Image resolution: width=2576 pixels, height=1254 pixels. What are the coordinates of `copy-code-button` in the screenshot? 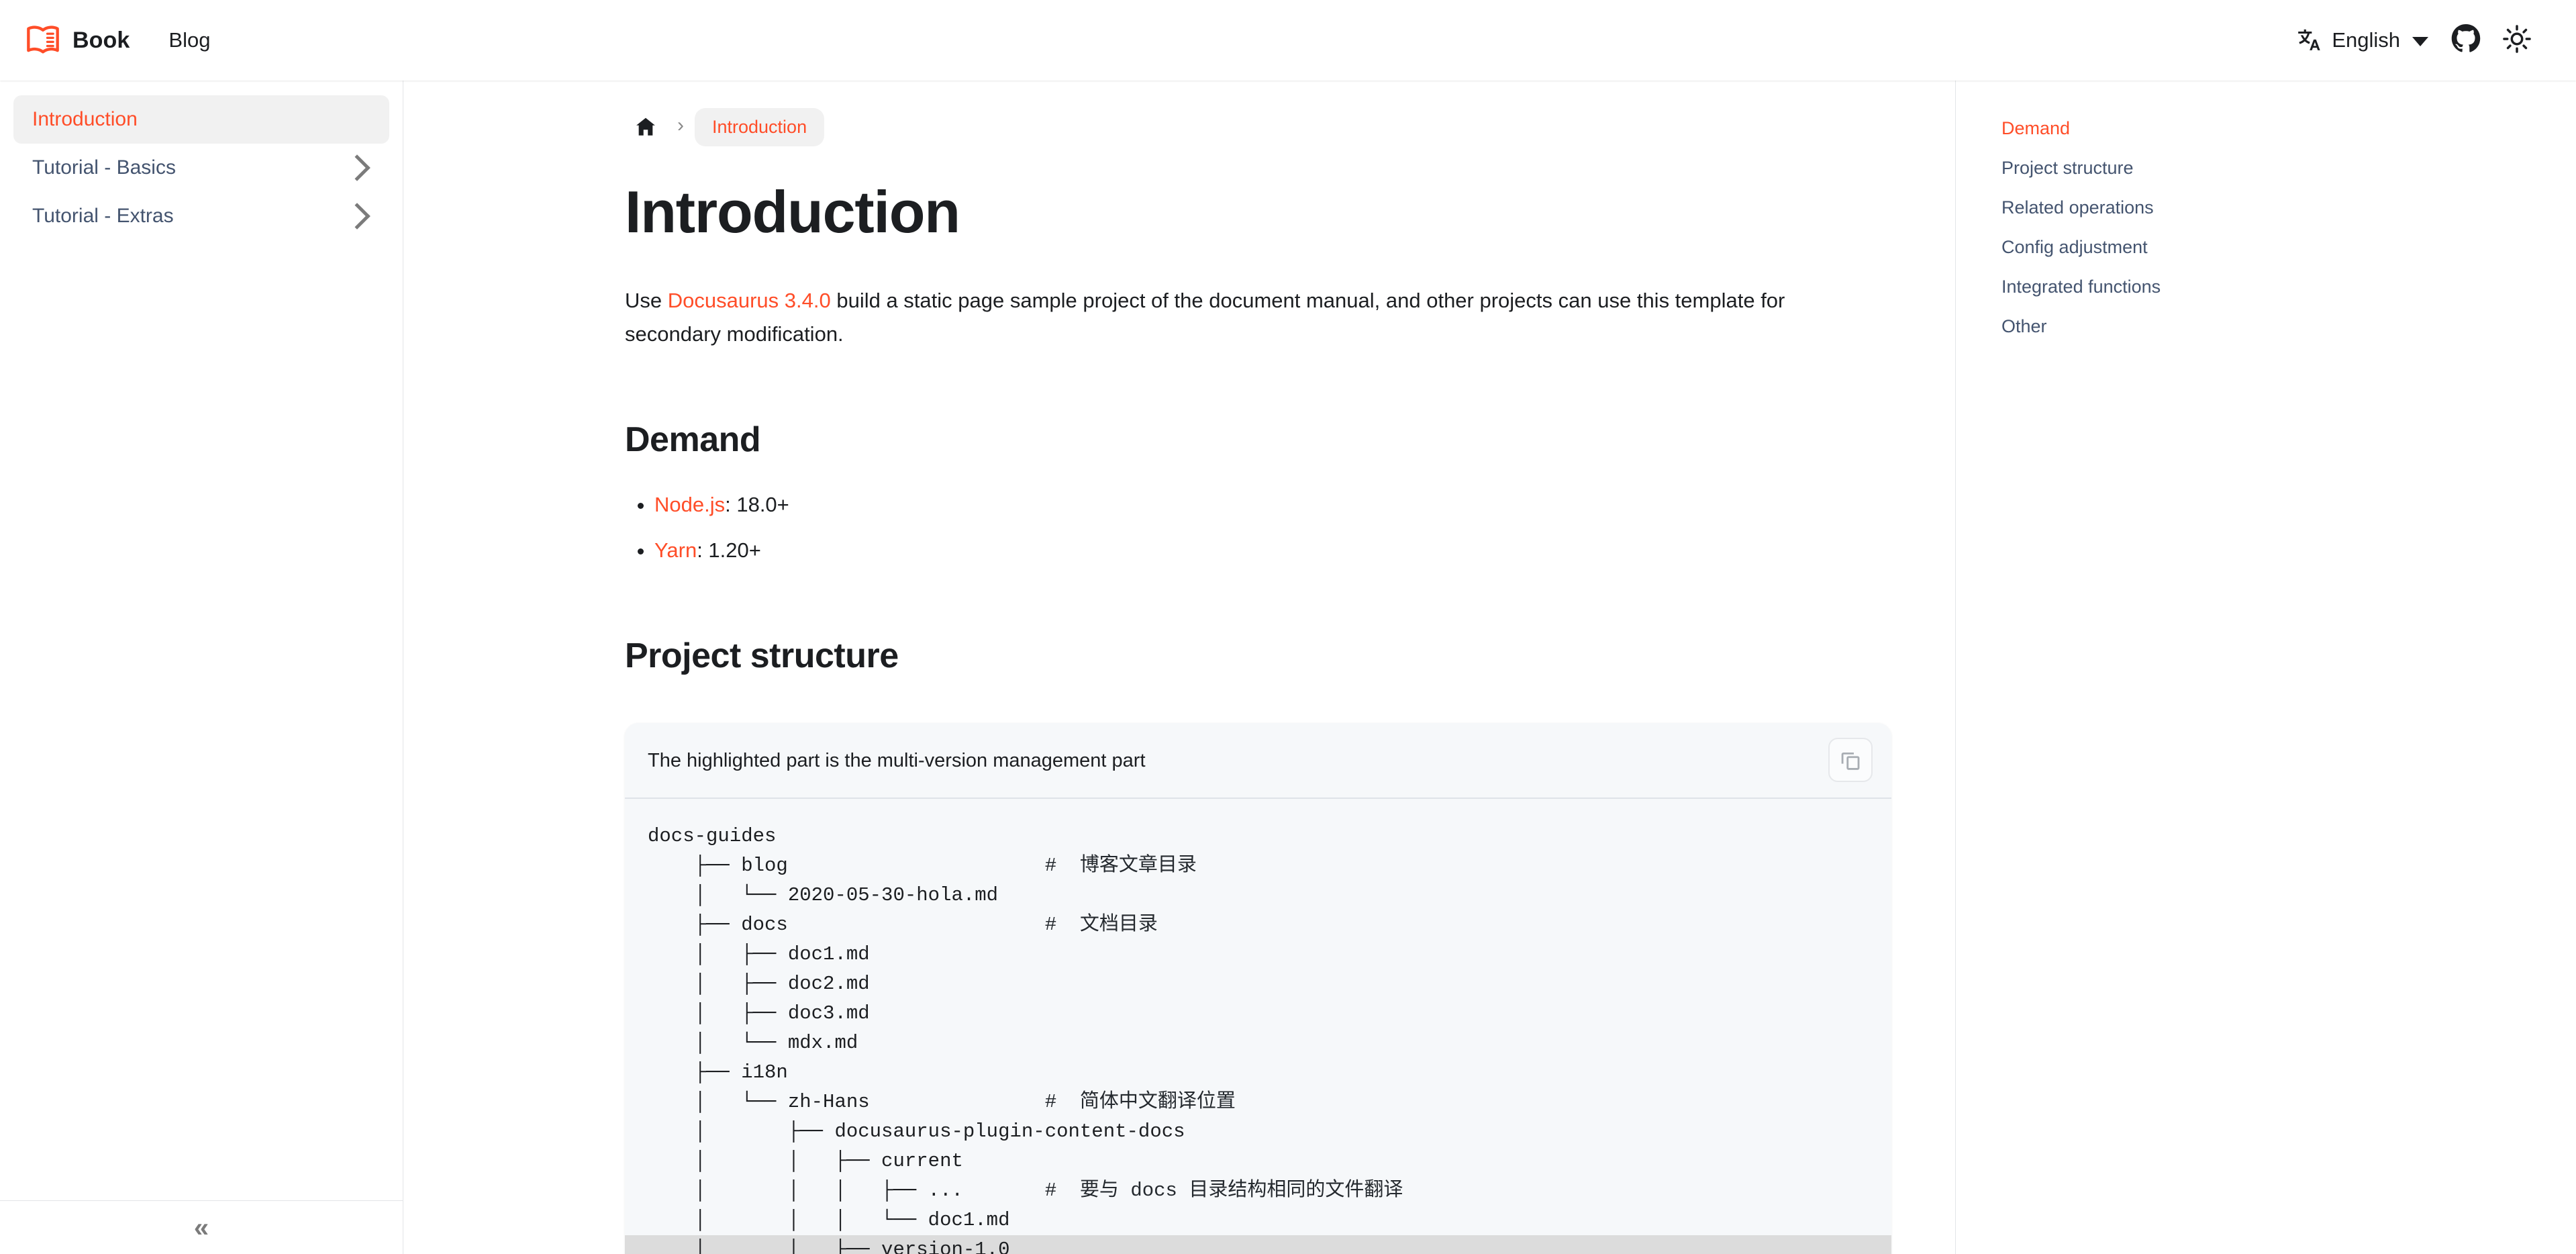 It's located at (1850, 759).